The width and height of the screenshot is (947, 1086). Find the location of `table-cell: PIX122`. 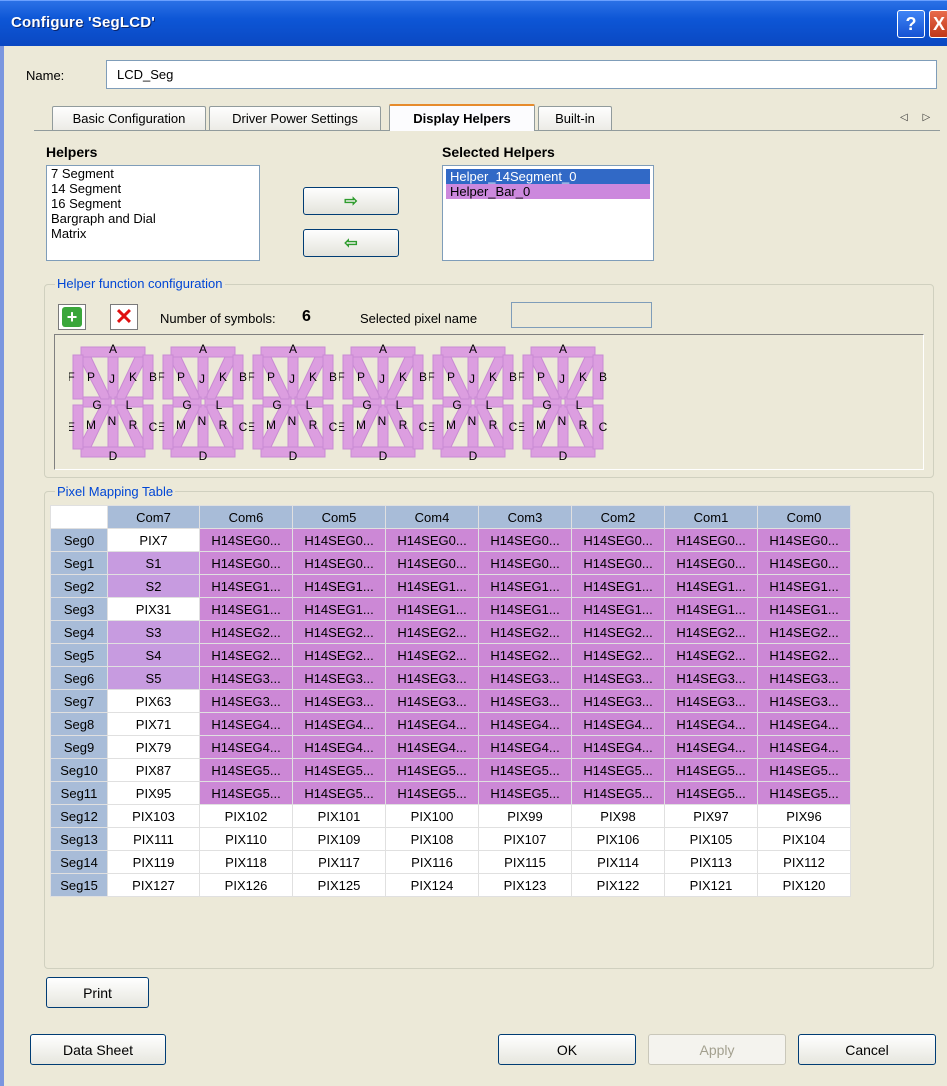

table-cell: PIX122 is located at coordinates (618, 885).